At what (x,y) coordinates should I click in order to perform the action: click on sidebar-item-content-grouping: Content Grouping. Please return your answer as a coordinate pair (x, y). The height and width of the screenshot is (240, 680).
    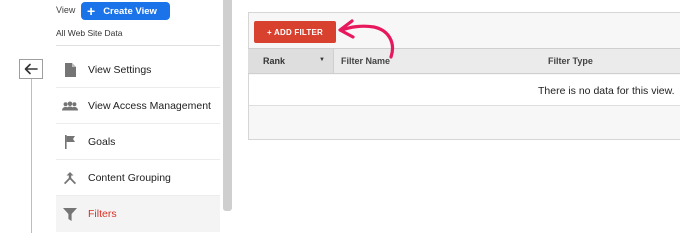
    Looking at the image, I should click on (138, 178).